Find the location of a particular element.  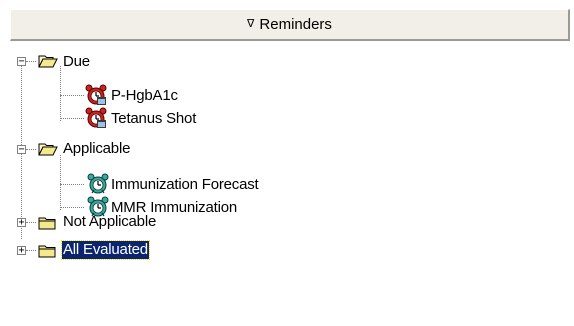

tree-group-label-applicable: Applicable is located at coordinates (96, 149).